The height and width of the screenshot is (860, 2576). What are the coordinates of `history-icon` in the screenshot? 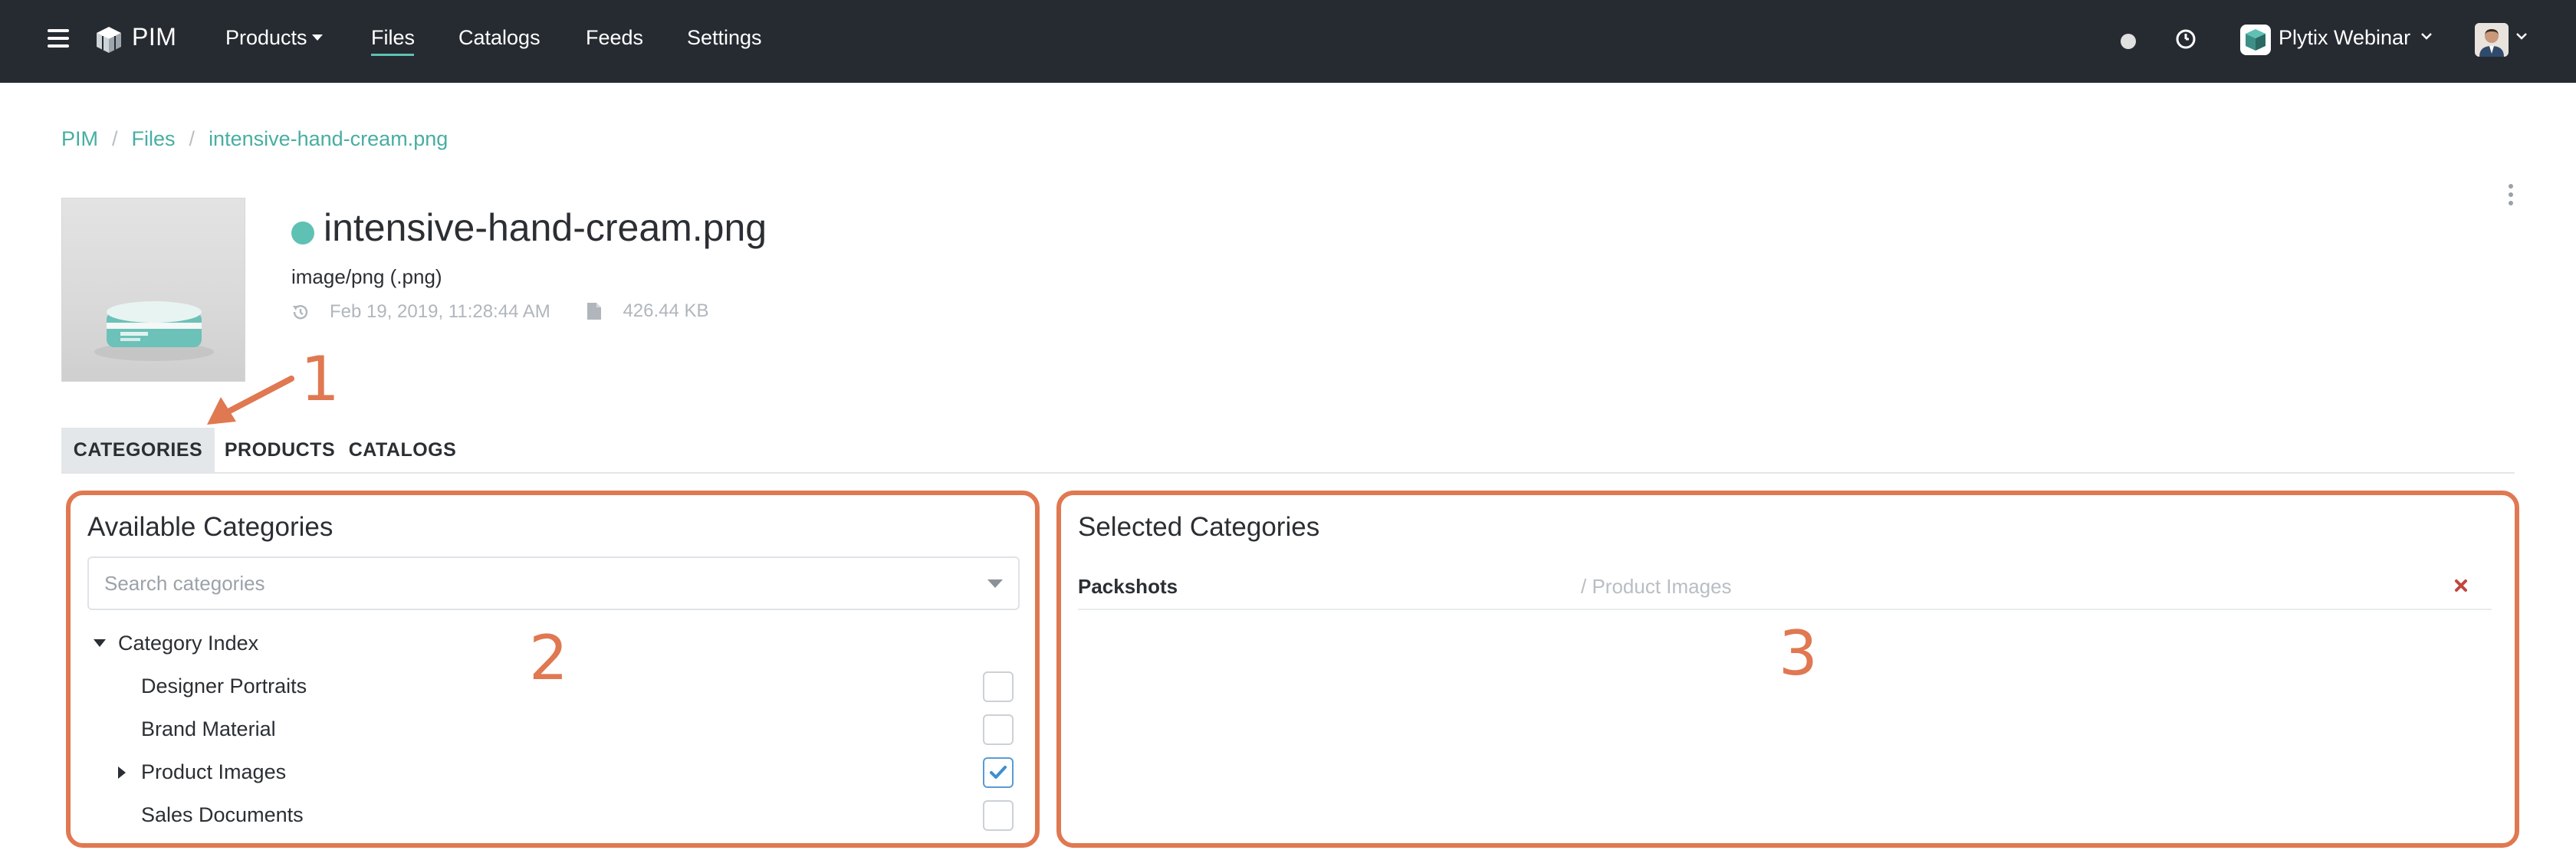 It's located at (300, 312).